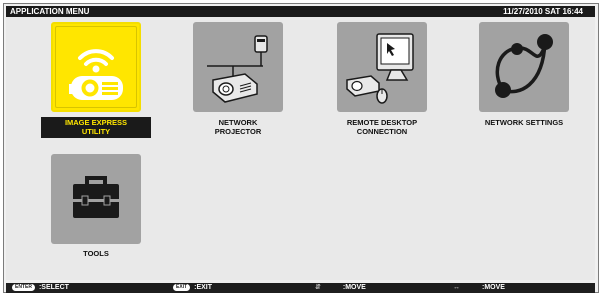  What do you see at coordinates (96, 74) in the screenshot?
I see `wireless-projector-icon` at bounding box center [96, 74].